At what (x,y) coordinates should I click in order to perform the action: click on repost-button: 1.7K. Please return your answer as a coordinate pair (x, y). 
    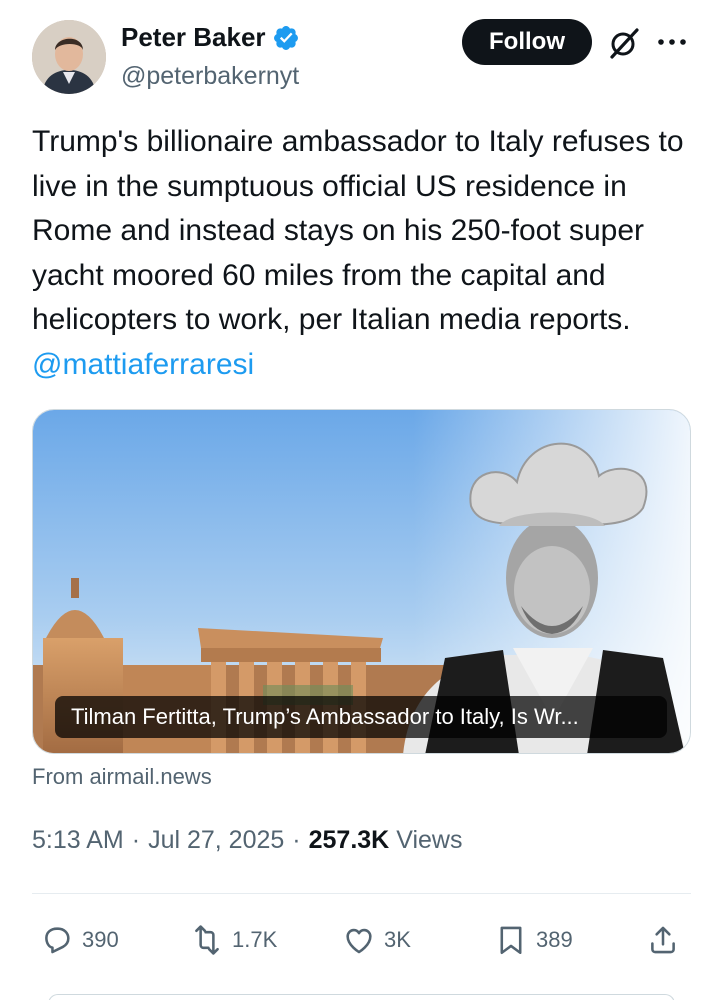
    Looking at the image, I should click on (233, 940).